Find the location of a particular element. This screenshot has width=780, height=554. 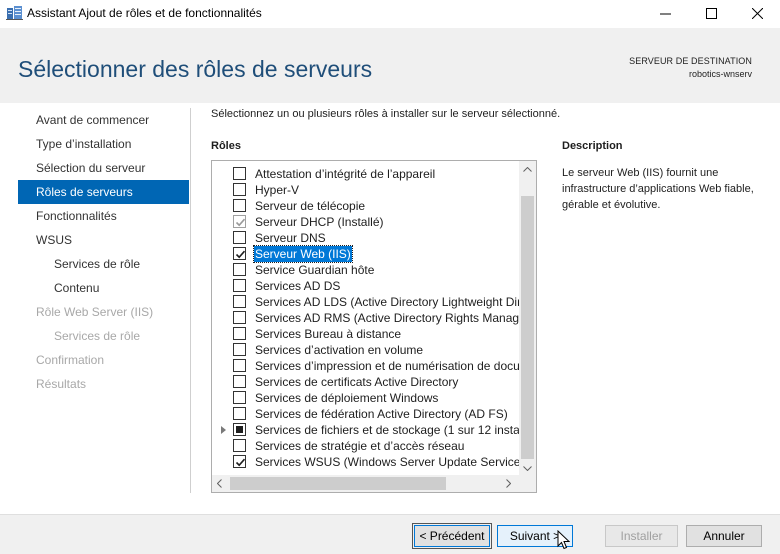

install-button: Installer is located at coordinates (641, 536).